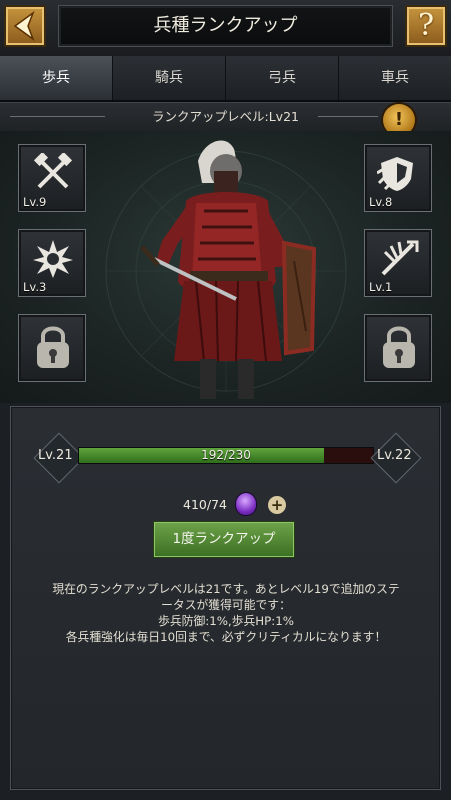 The image size is (451, 800). Describe the element at coordinates (381, 287) in the screenshot. I see `skill-level: Lv.1` at that location.